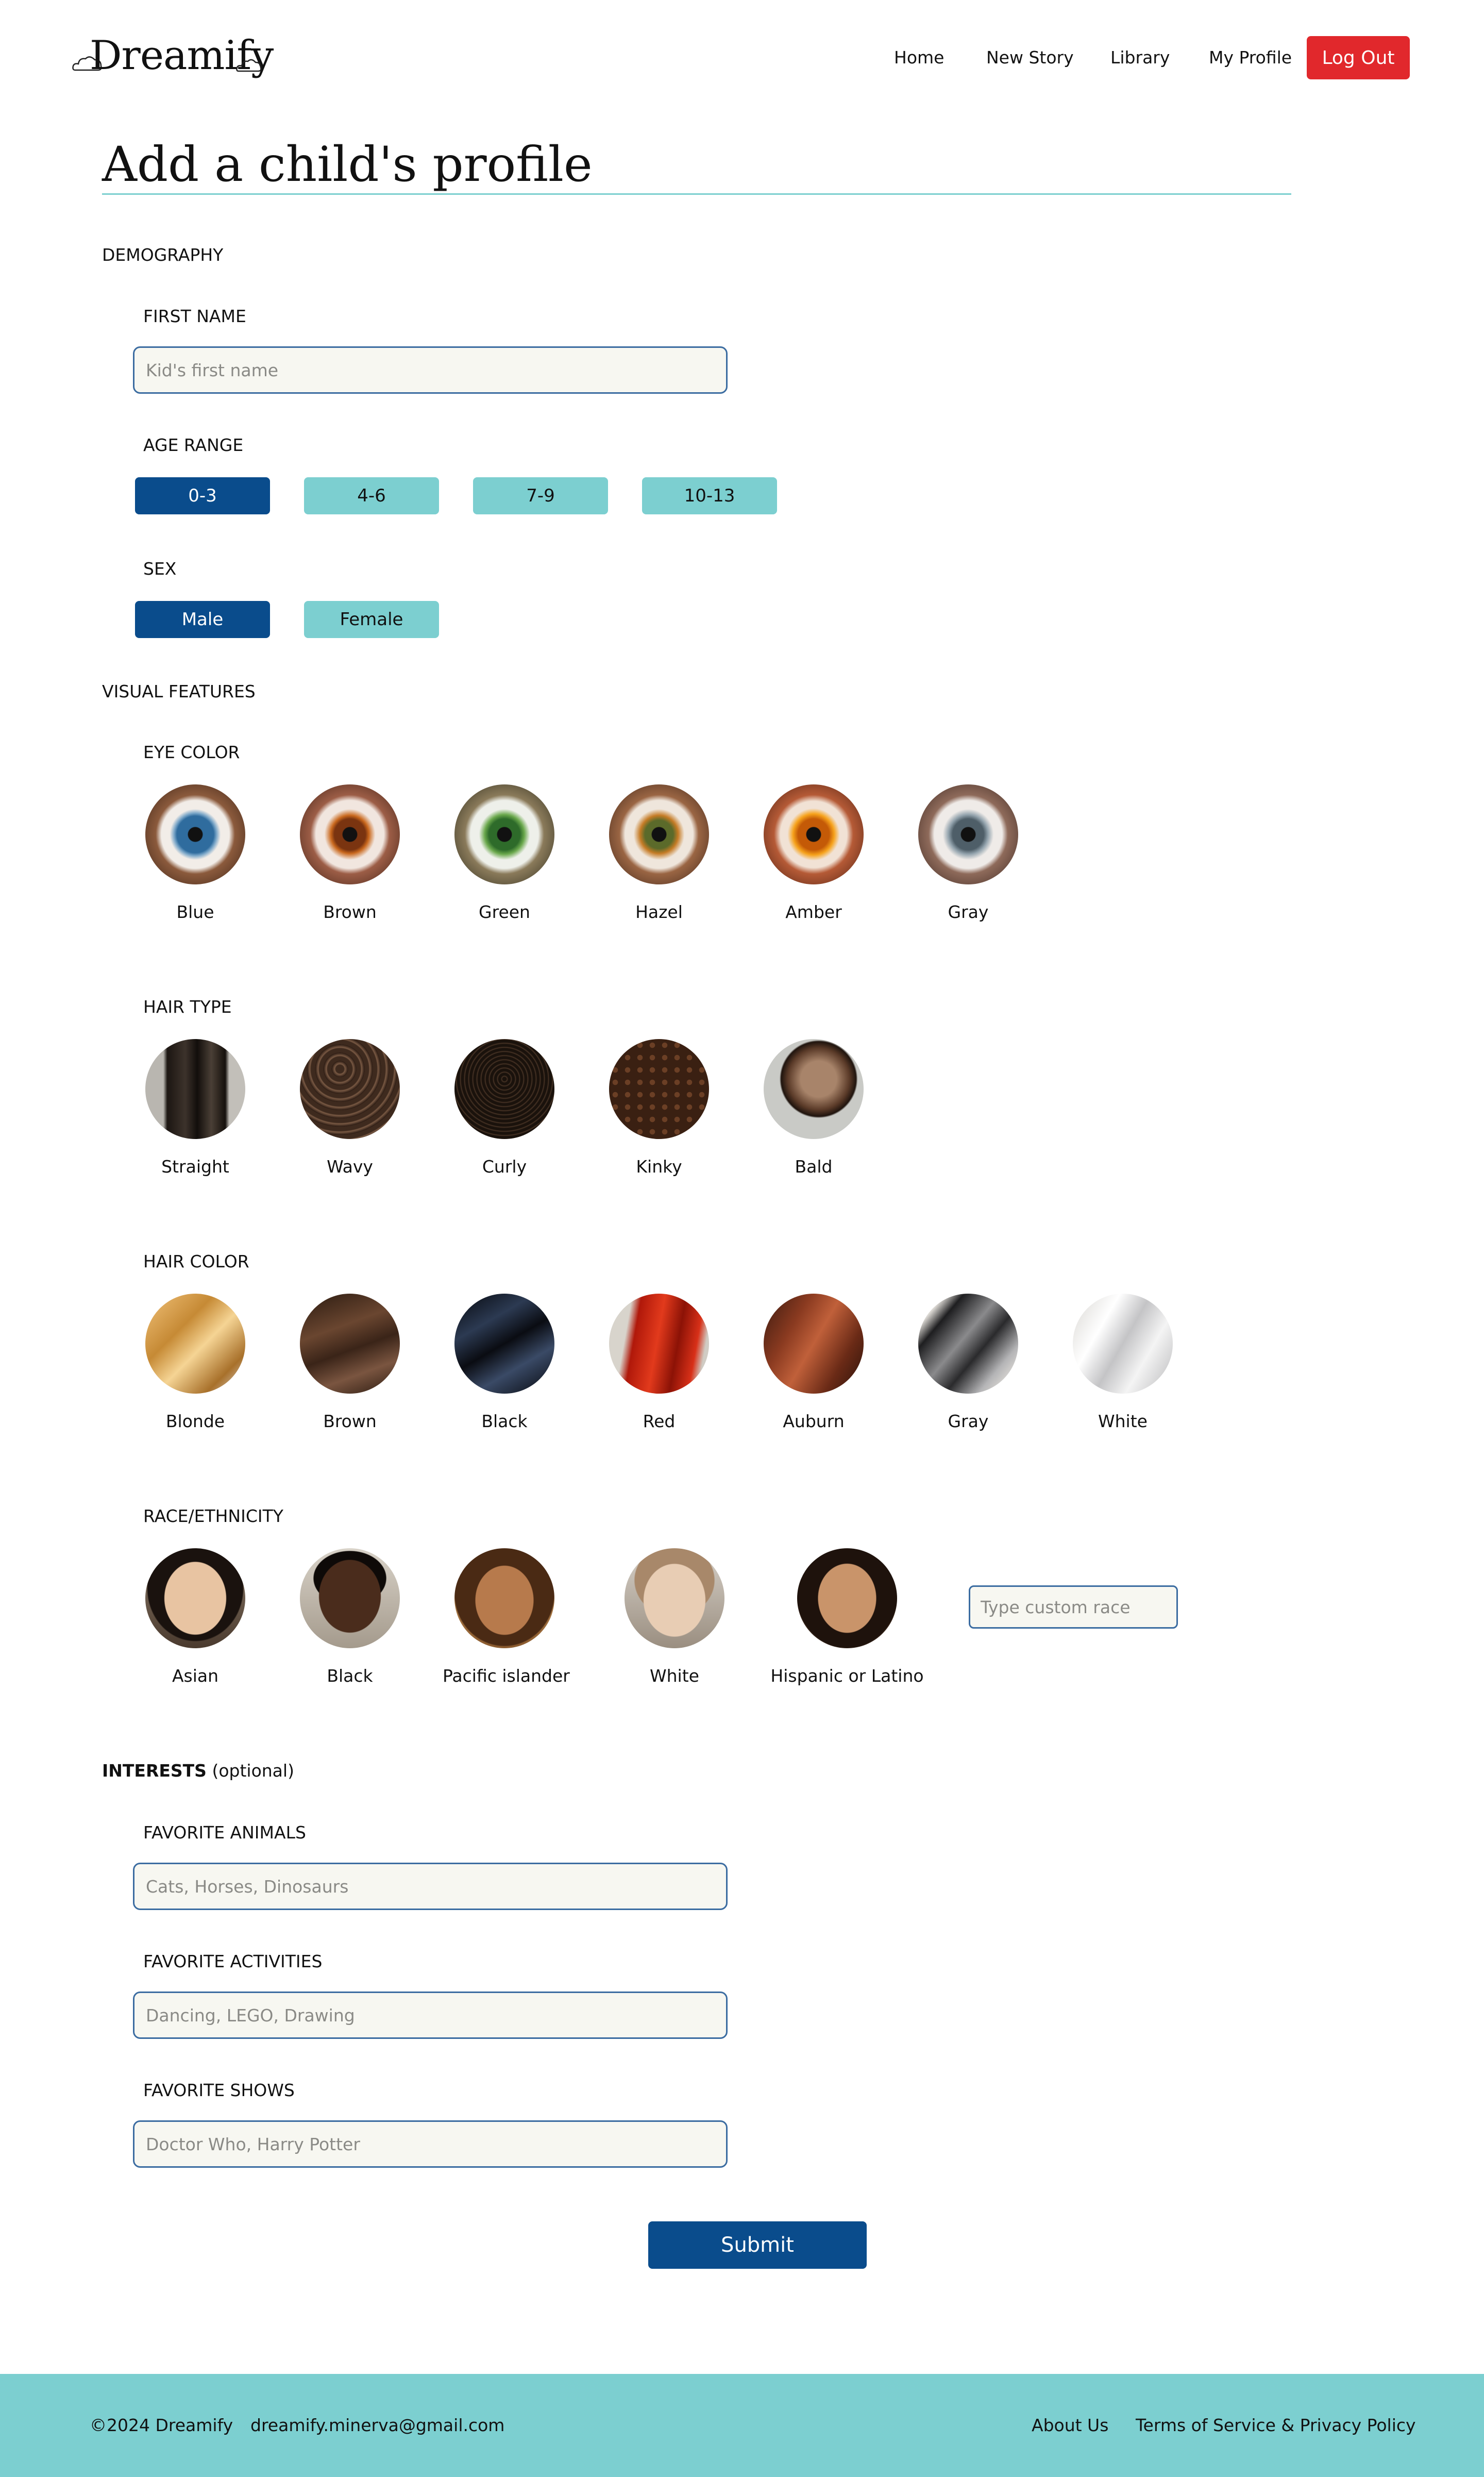 The image size is (1484, 2477). What do you see at coordinates (506, 1617) in the screenshot?
I see `race-option-pacific-islander: Pacific islander` at bounding box center [506, 1617].